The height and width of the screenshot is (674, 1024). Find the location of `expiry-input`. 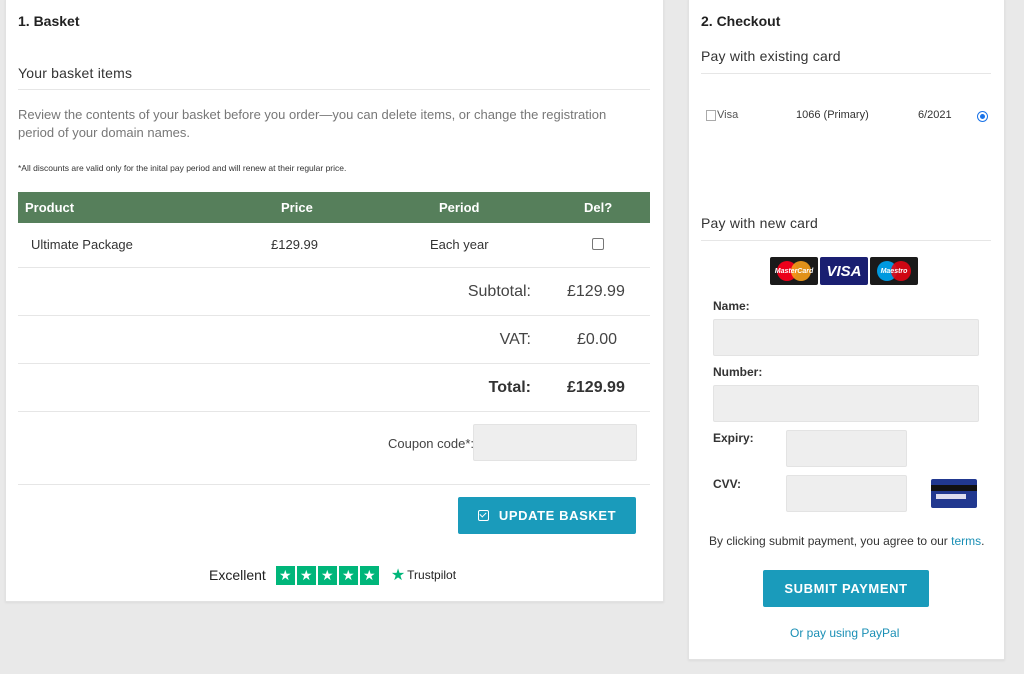

expiry-input is located at coordinates (846, 448).